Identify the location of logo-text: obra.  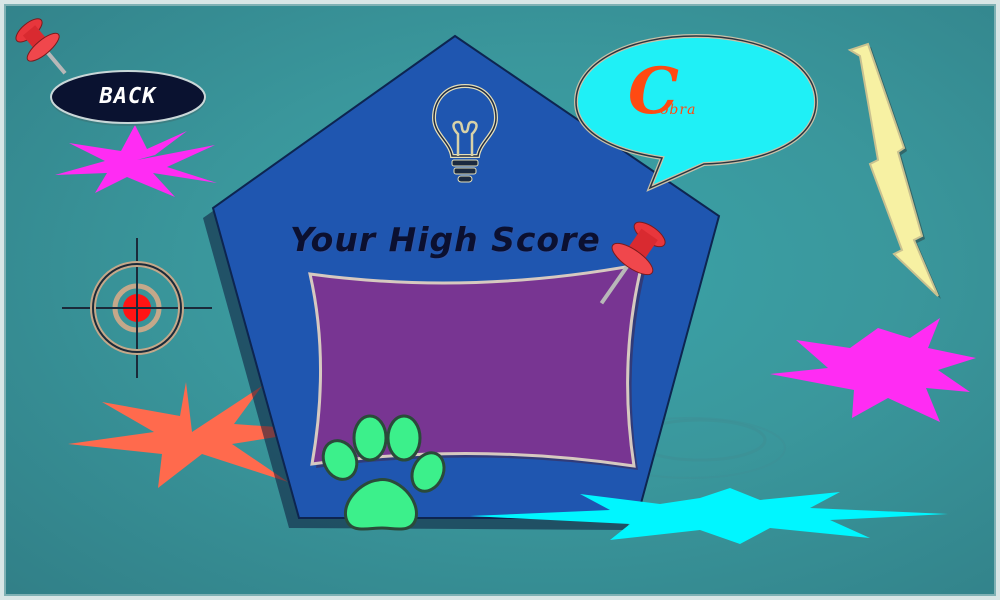
(678, 110).